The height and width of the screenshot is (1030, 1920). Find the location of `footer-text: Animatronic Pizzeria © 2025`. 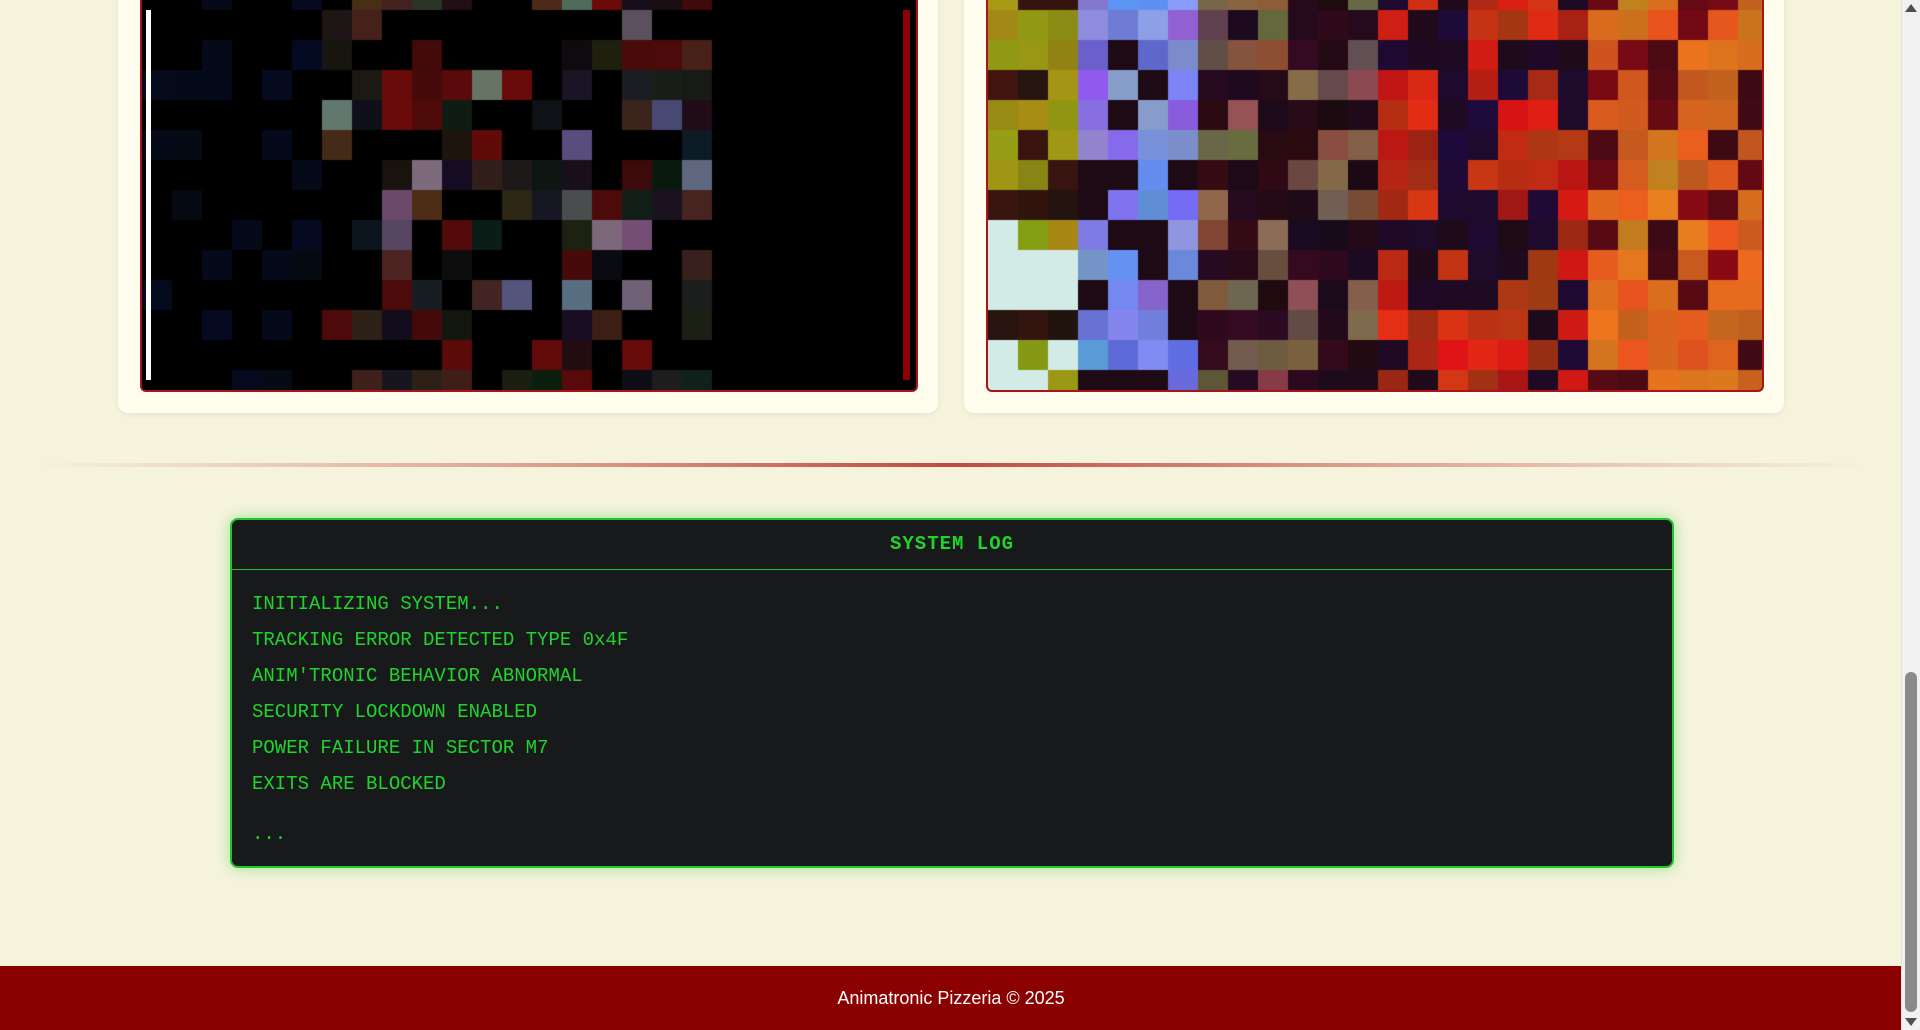

footer-text: Animatronic Pizzeria © 2025 is located at coordinates (951, 998).